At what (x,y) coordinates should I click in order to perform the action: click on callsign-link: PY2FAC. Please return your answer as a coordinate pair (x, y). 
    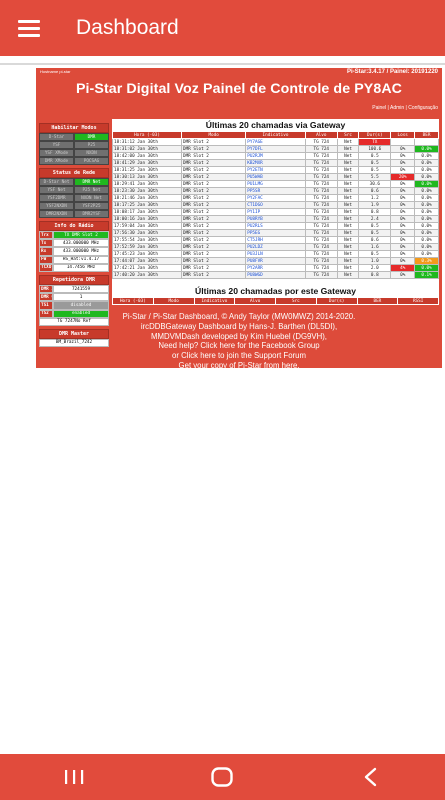
    Looking at the image, I should click on (275, 198).